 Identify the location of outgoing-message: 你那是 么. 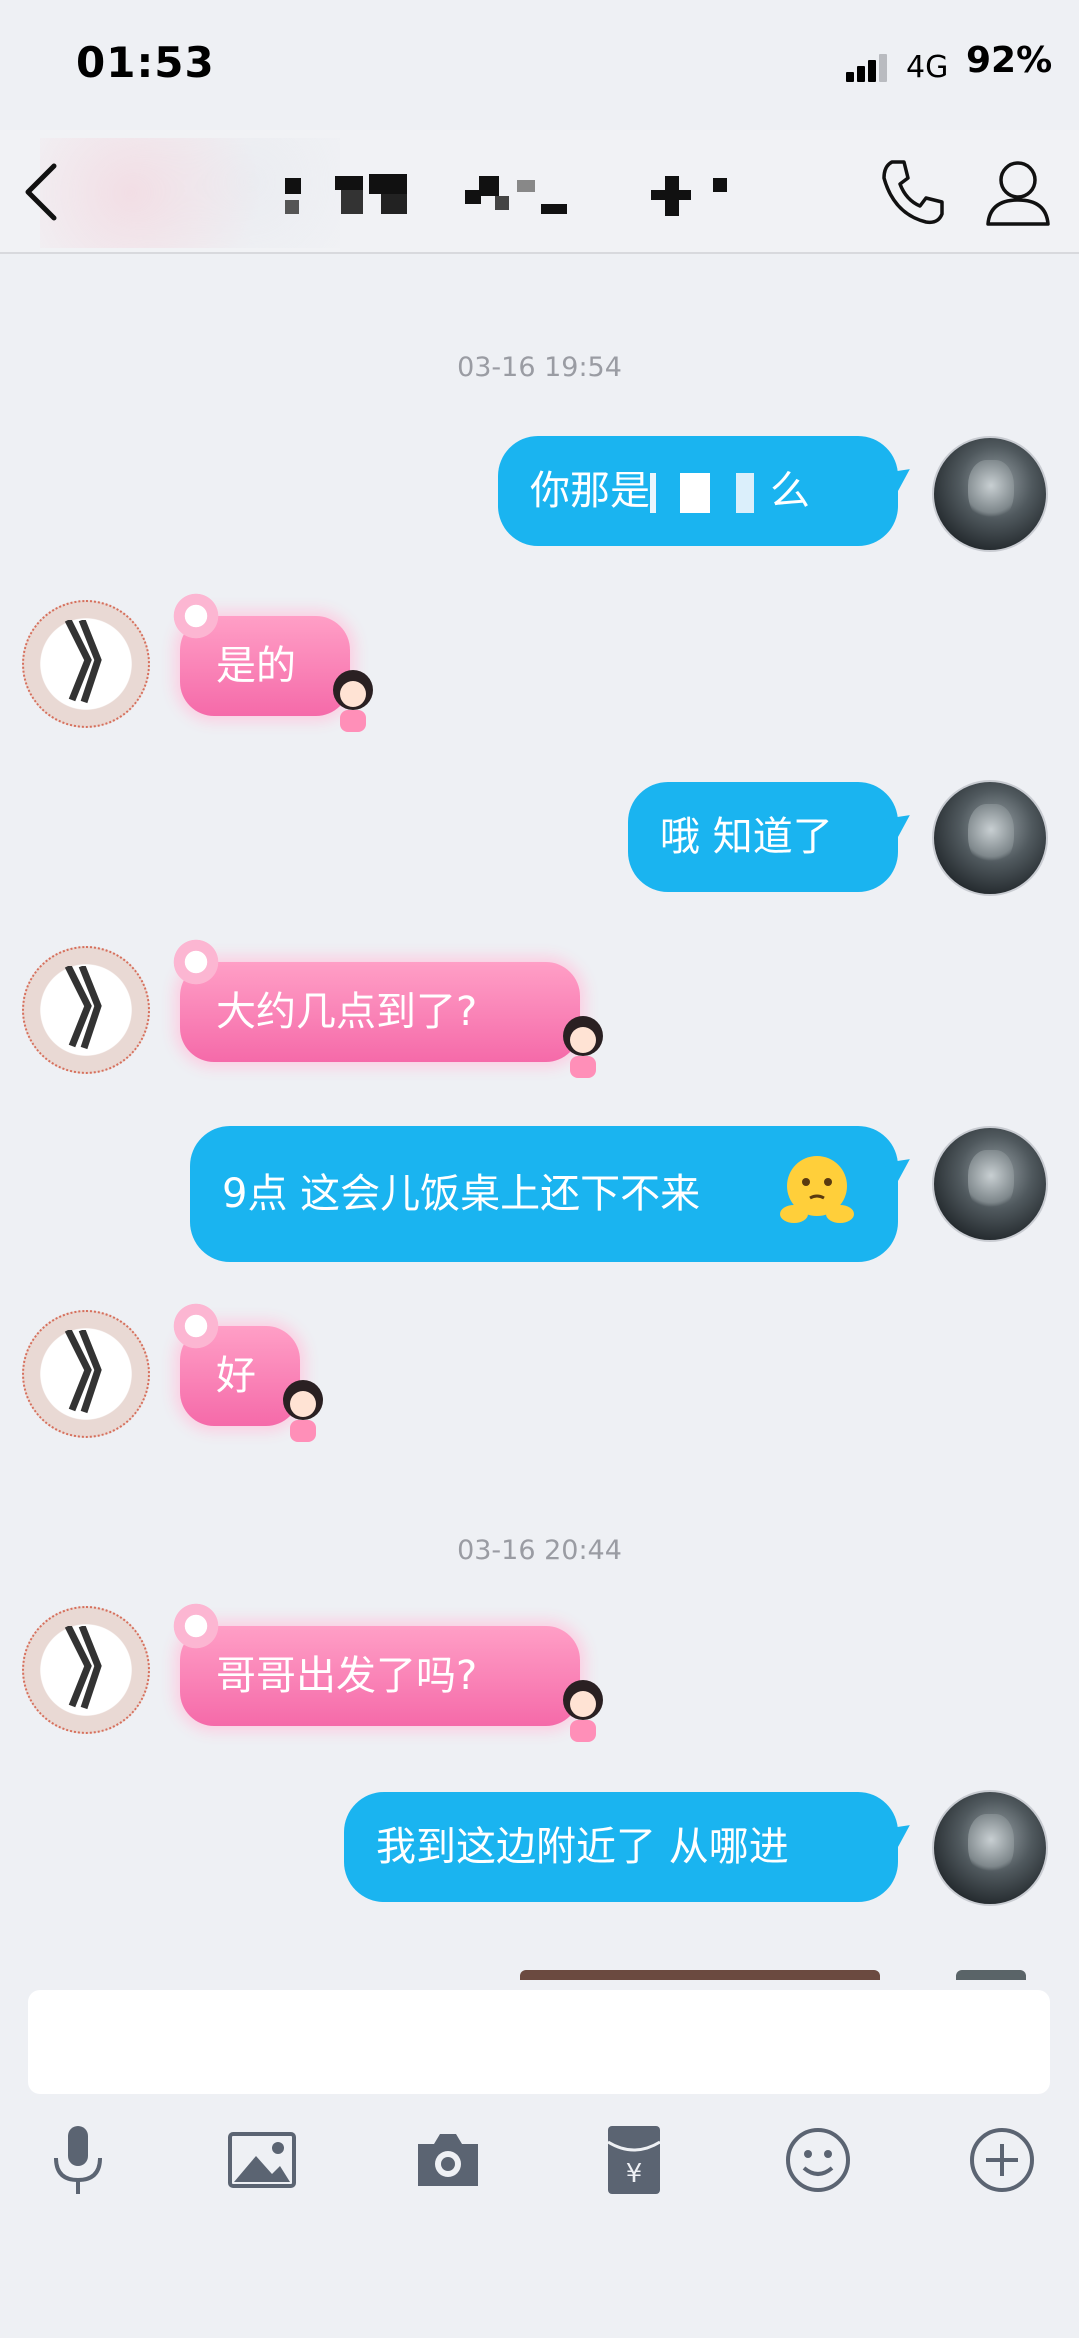
(707, 491).